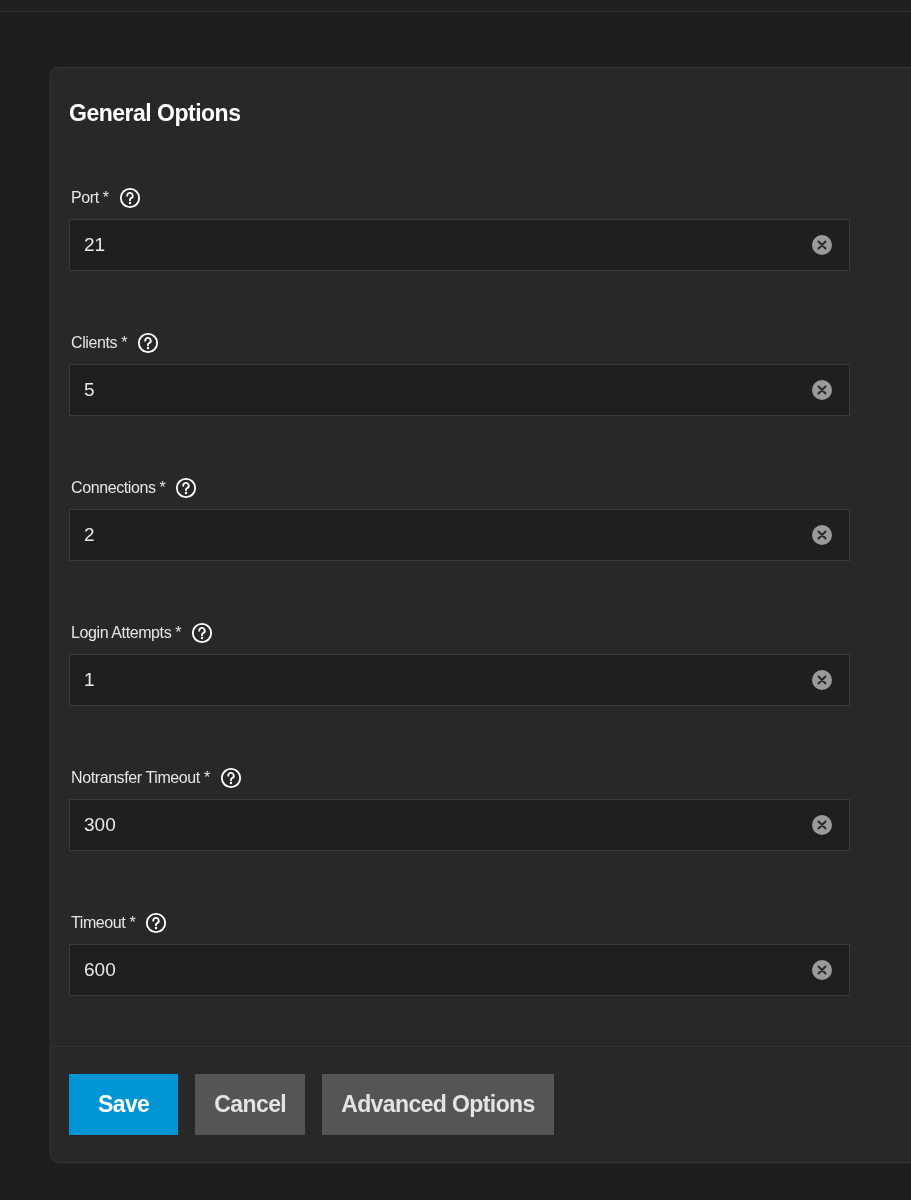 The image size is (911, 1200). What do you see at coordinates (459, 245) in the screenshot?
I see `input-field: 21` at bounding box center [459, 245].